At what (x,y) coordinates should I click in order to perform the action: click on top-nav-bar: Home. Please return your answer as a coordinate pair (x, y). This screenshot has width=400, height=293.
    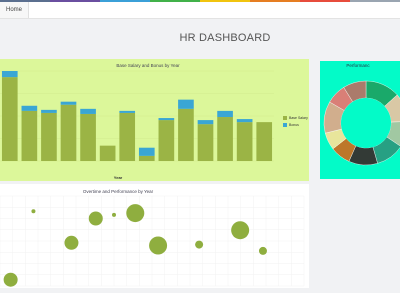
    Looking at the image, I should click on (200, 9).